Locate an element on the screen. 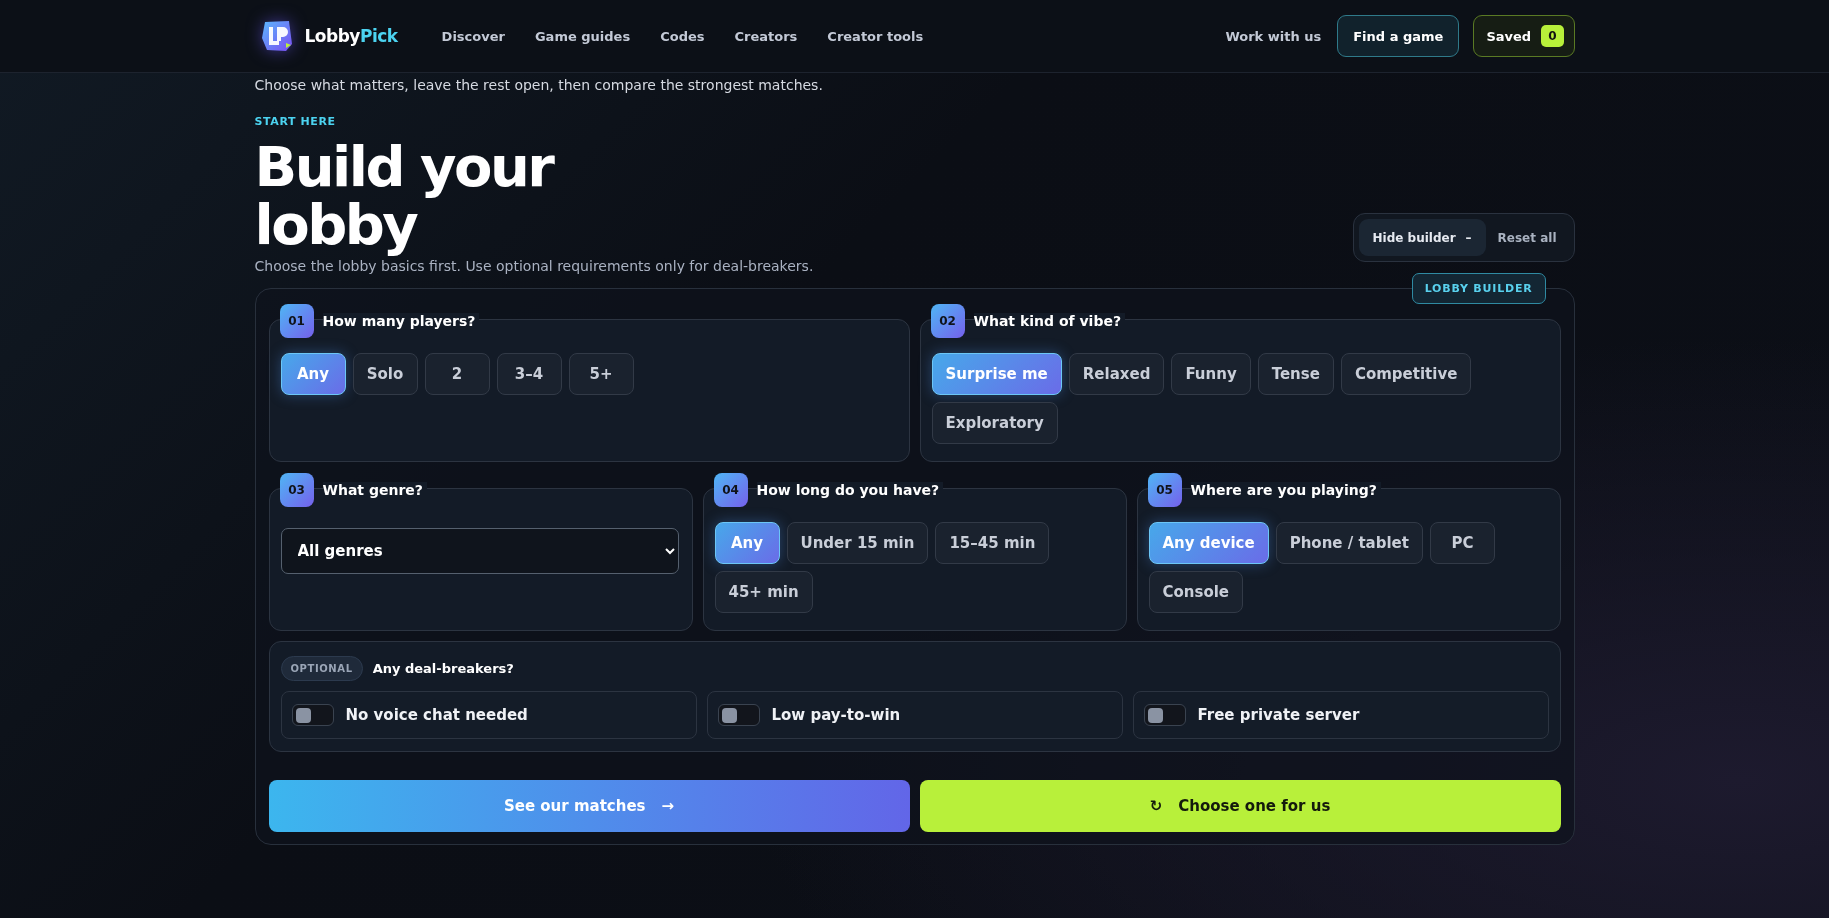  question-label: How long do you have? is located at coordinates (850, 490).